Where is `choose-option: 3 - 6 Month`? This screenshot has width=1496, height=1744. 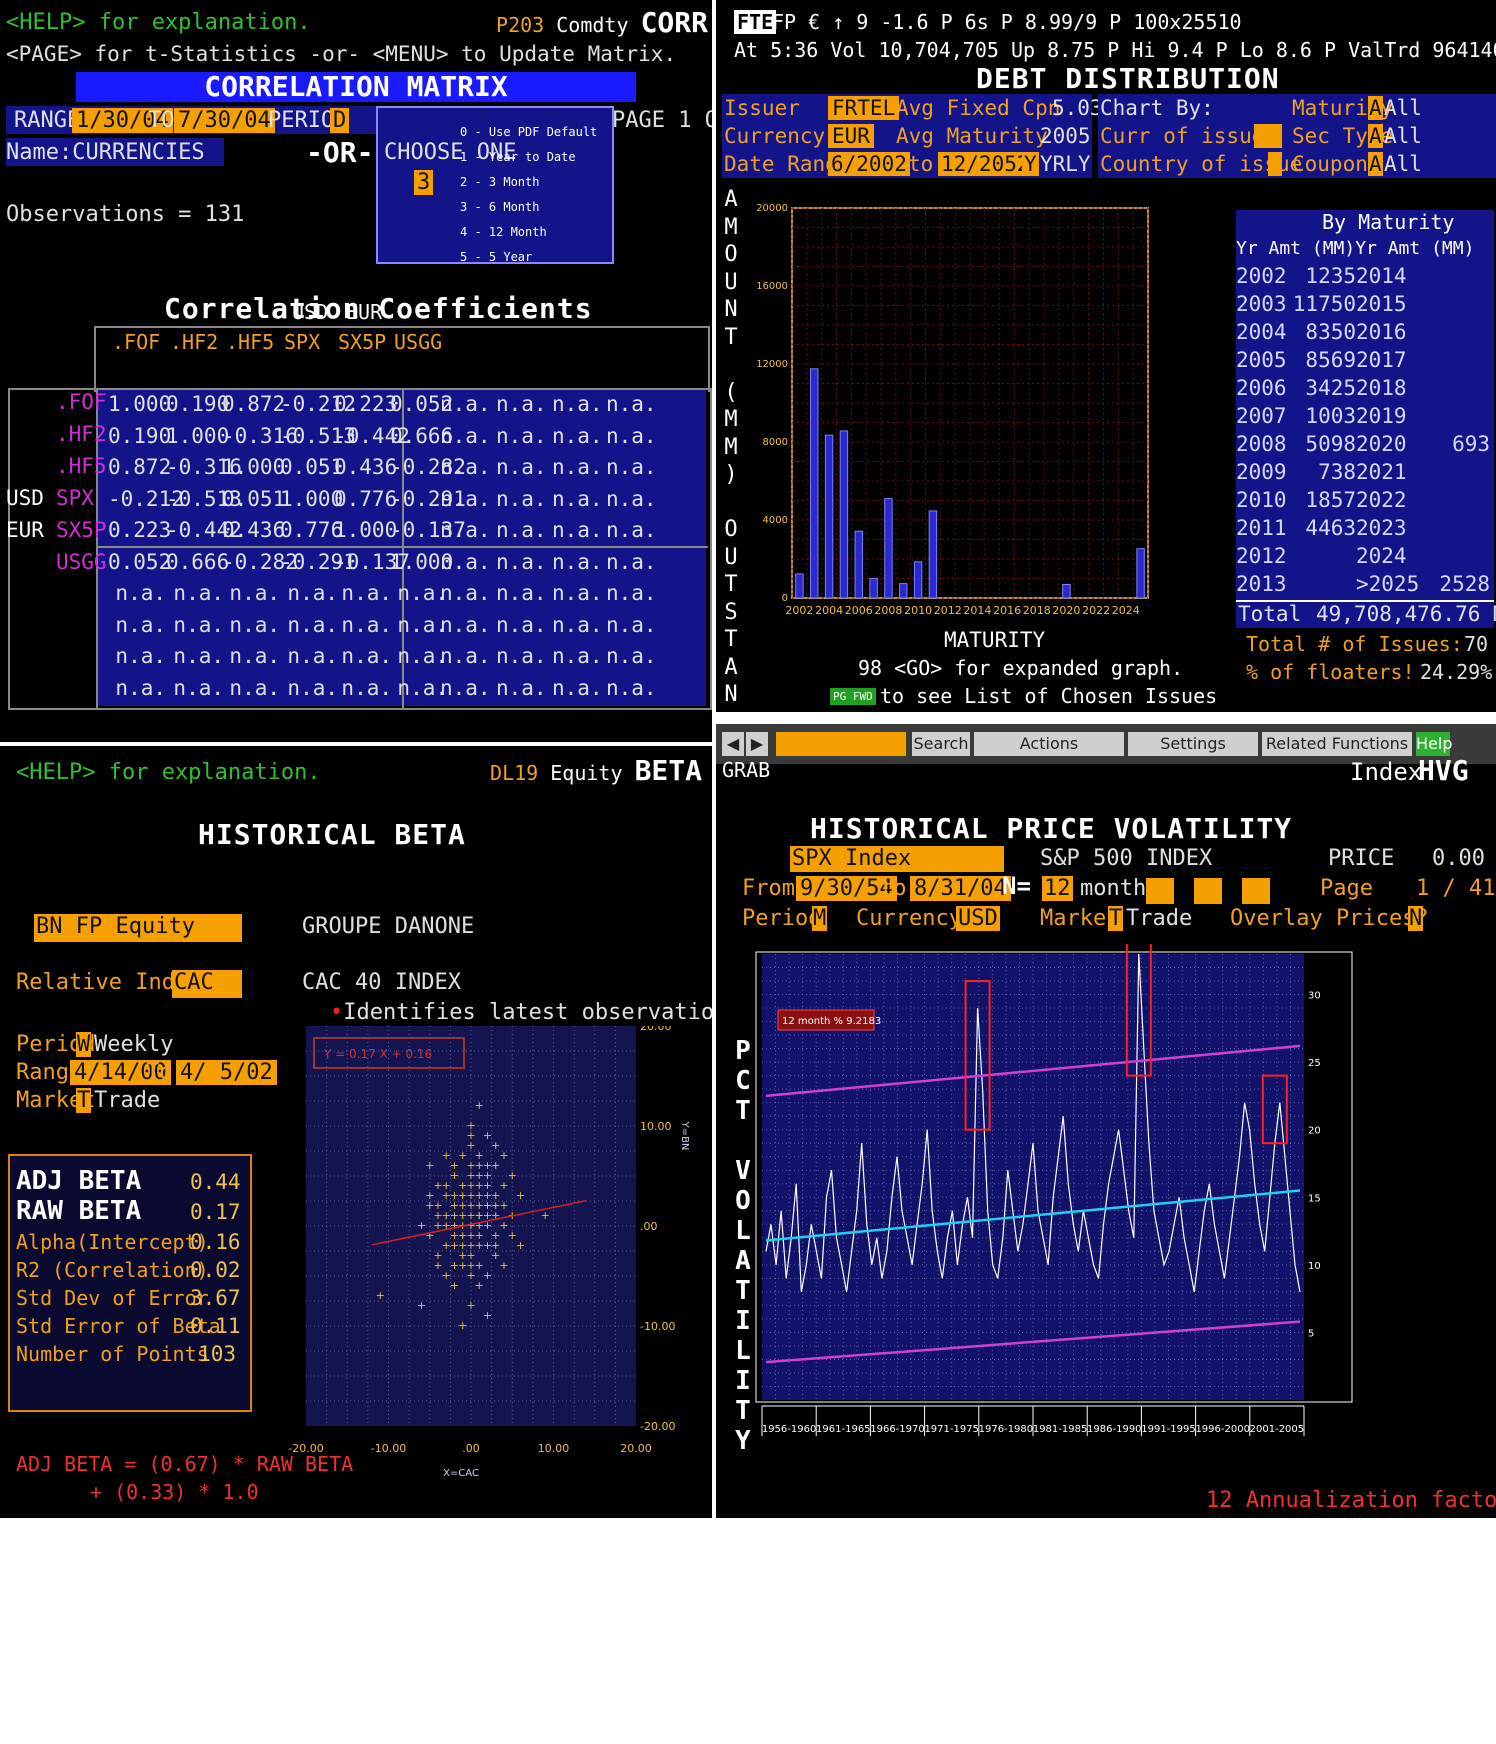 choose-option: 3 - 6 Month is located at coordinates (528, 207).